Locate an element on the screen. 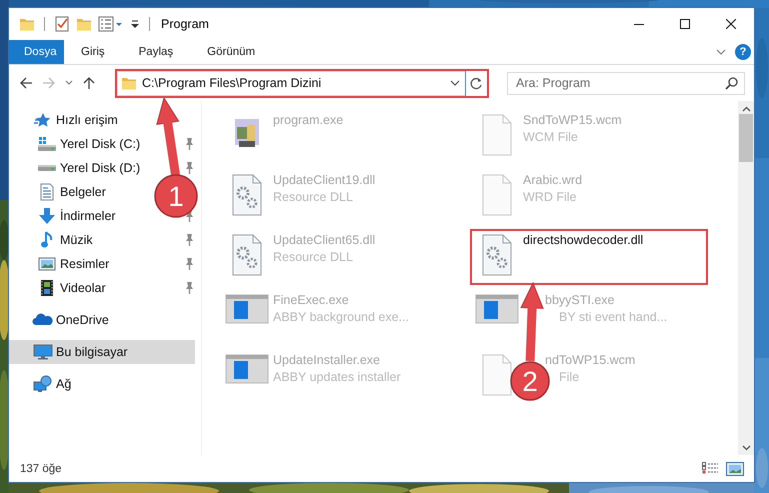 Image resolution: width=769 pixels, height=493 pixels. search-field: Ara: Program is located at coordinates (626, 83).